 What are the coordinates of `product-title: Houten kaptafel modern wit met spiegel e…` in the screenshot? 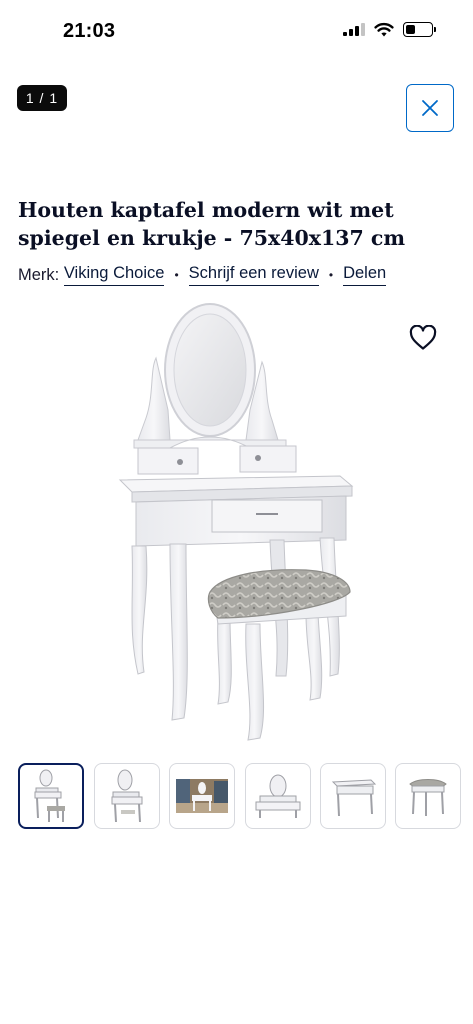 It's located at (212, 224).